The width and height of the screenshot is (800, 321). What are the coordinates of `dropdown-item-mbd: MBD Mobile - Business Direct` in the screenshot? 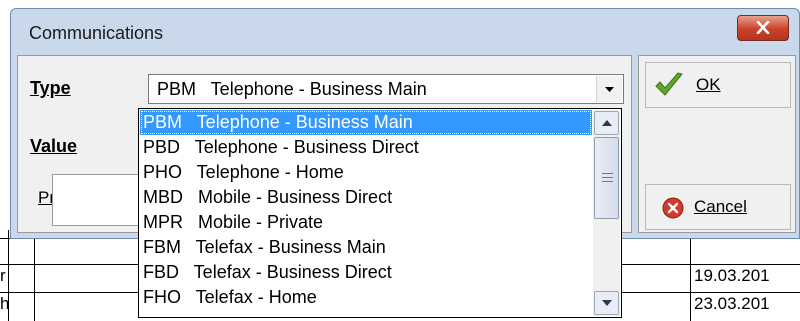 It's located at (366, 197).